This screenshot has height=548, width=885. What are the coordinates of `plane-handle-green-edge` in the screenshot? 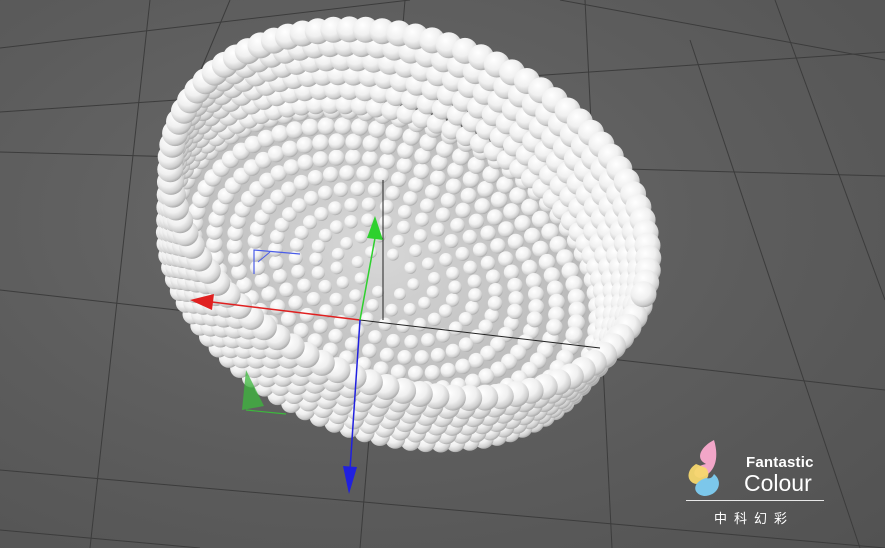 It's located at (266, 412).